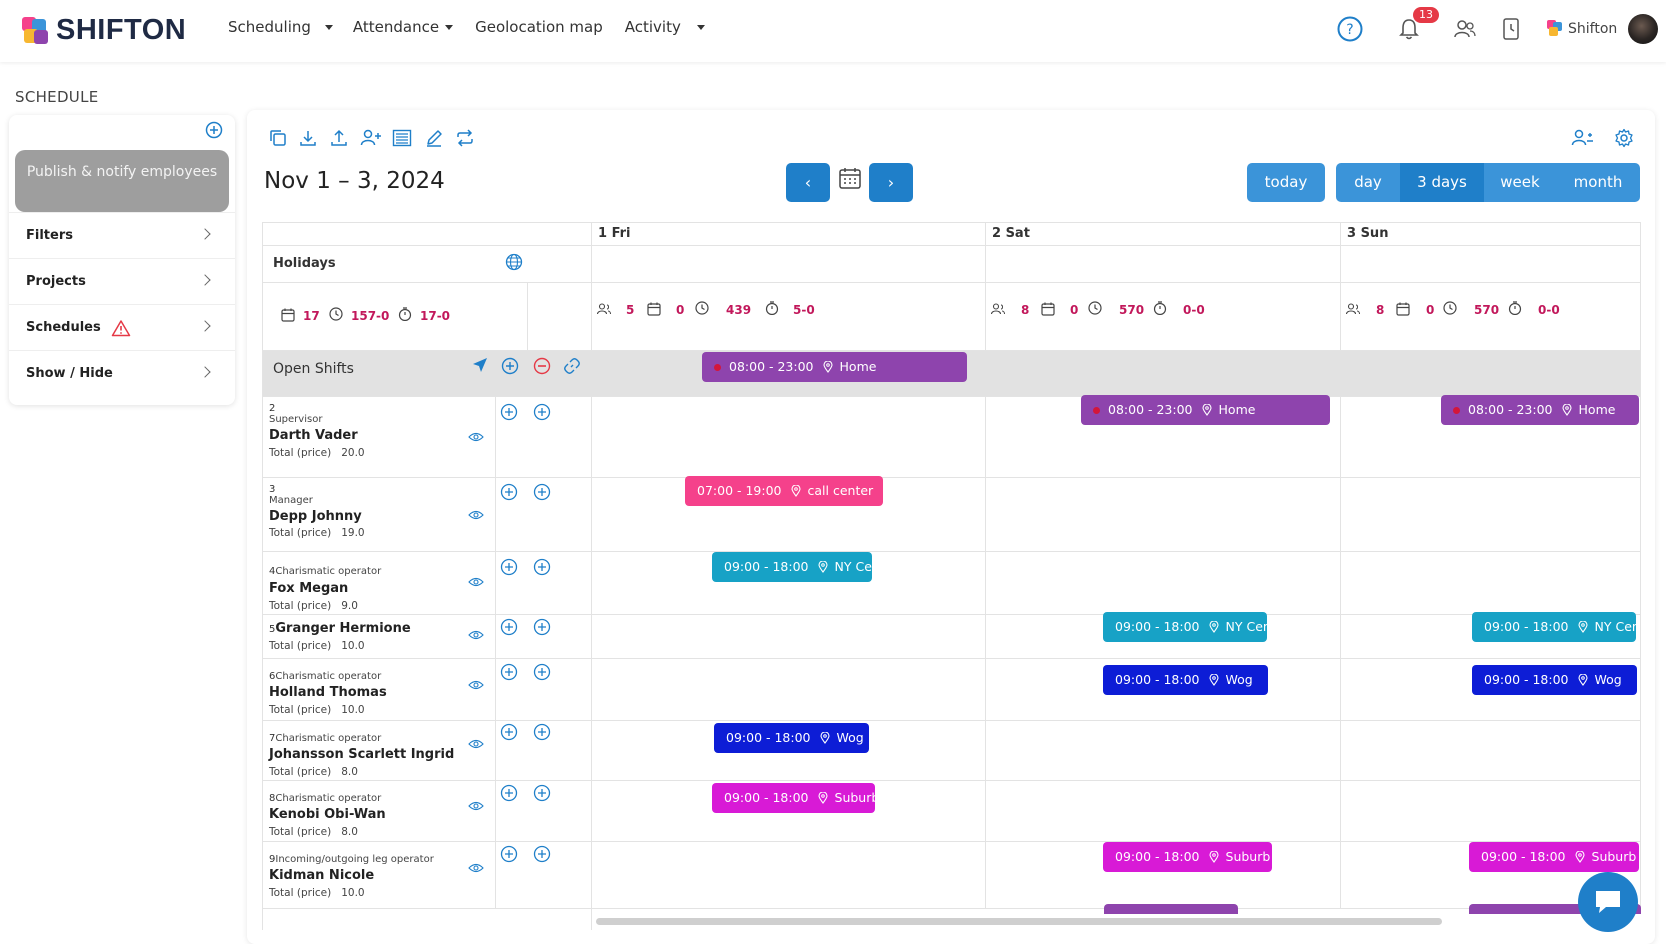  What do you see at coordinates (104, 30) in the screenshot?
I see `shifton-logo: SHIFTON` at bounding box center [104, 30].